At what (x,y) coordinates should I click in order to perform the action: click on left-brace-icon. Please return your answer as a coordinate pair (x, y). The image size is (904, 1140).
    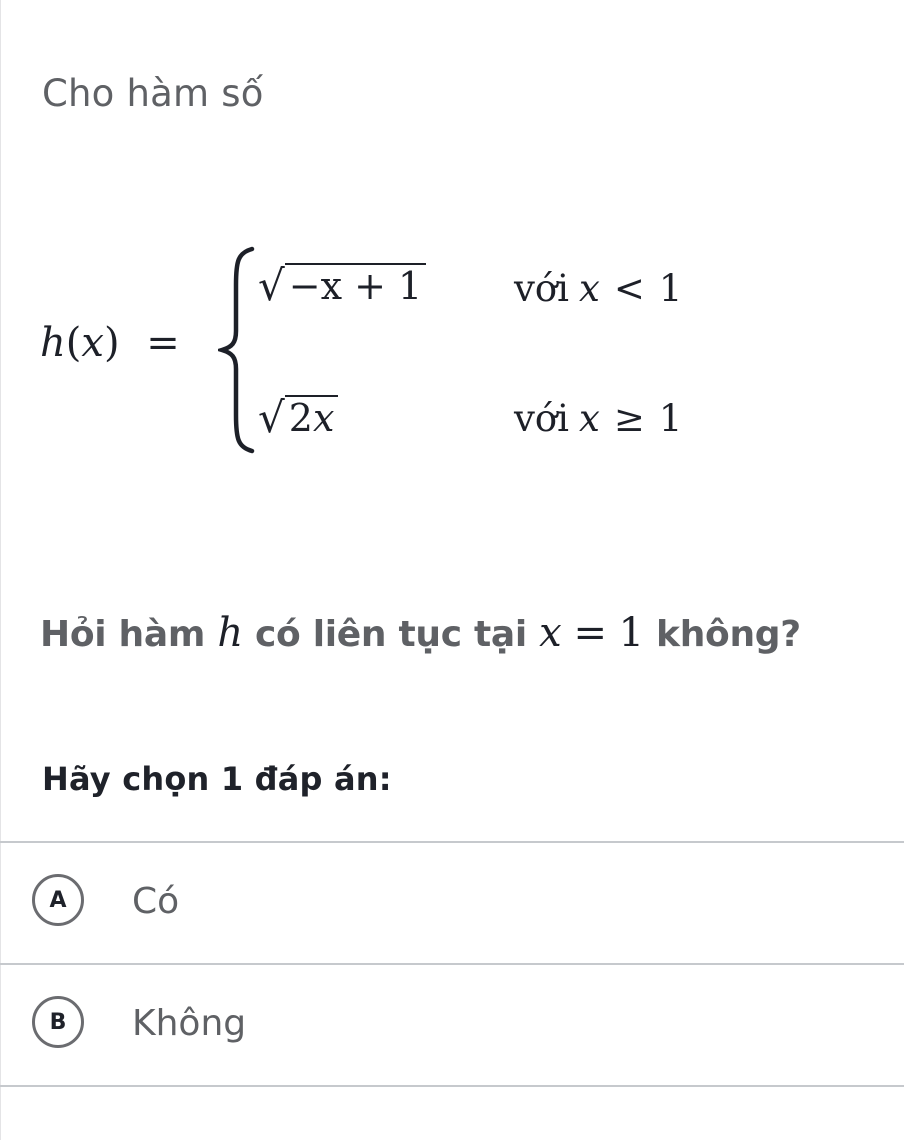
    Looking at the image, I should click on (236, 350).